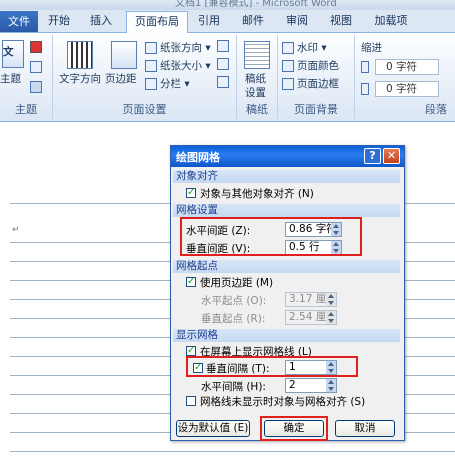 The image size is (455, 456). What do you see at coordinates (178, 65) in the screenshot?
I see `size-button: 纸张大小 ▾` at bounding box center [178, 65].